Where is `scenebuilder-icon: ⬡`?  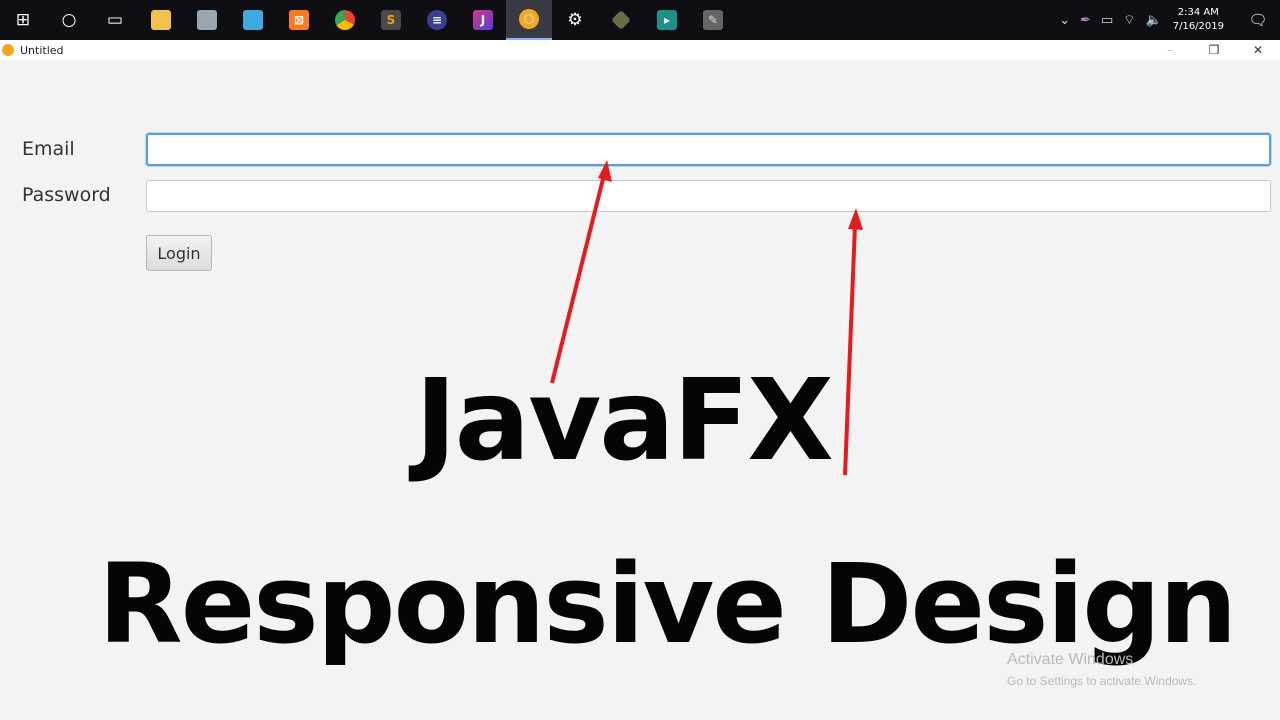 scenebuilder-icon: ⬡ is located at coordinates (529, 19).